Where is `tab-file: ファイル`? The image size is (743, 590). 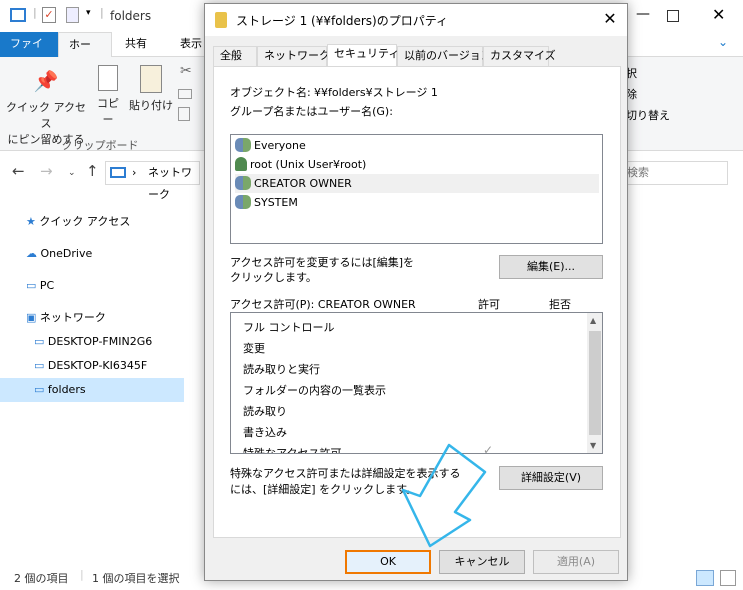 tab-file: ファイル is located at coordinates (29, 53).